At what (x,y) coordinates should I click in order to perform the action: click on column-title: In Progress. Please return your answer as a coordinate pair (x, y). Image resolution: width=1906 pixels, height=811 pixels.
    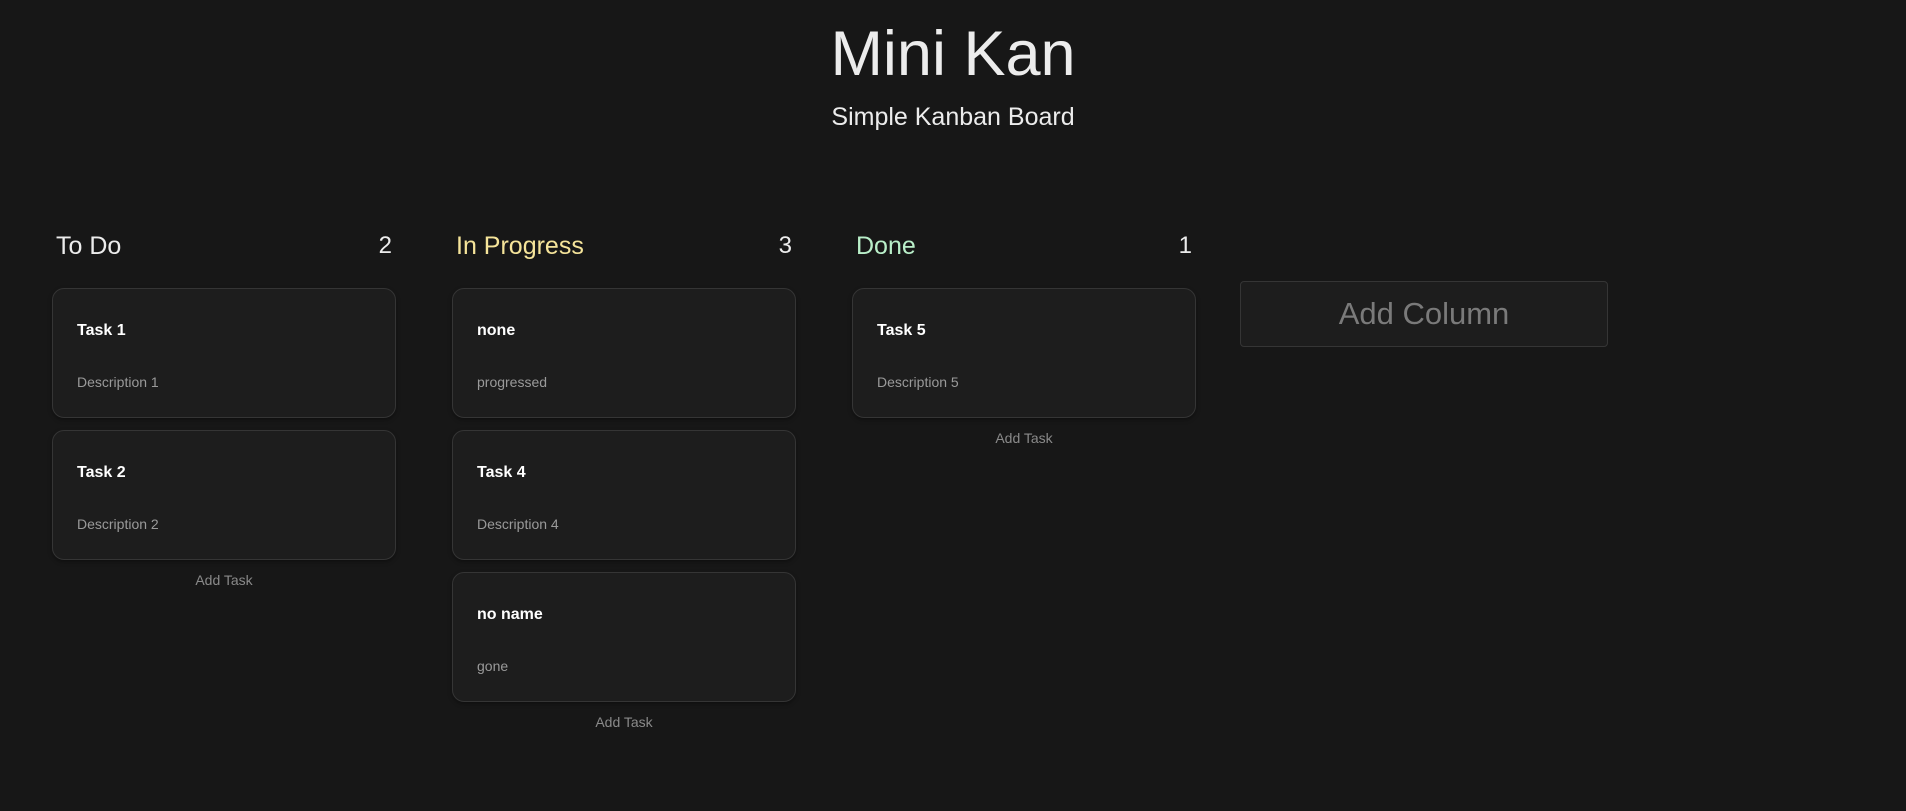
    Looking at the image, I should click on (520, 246).